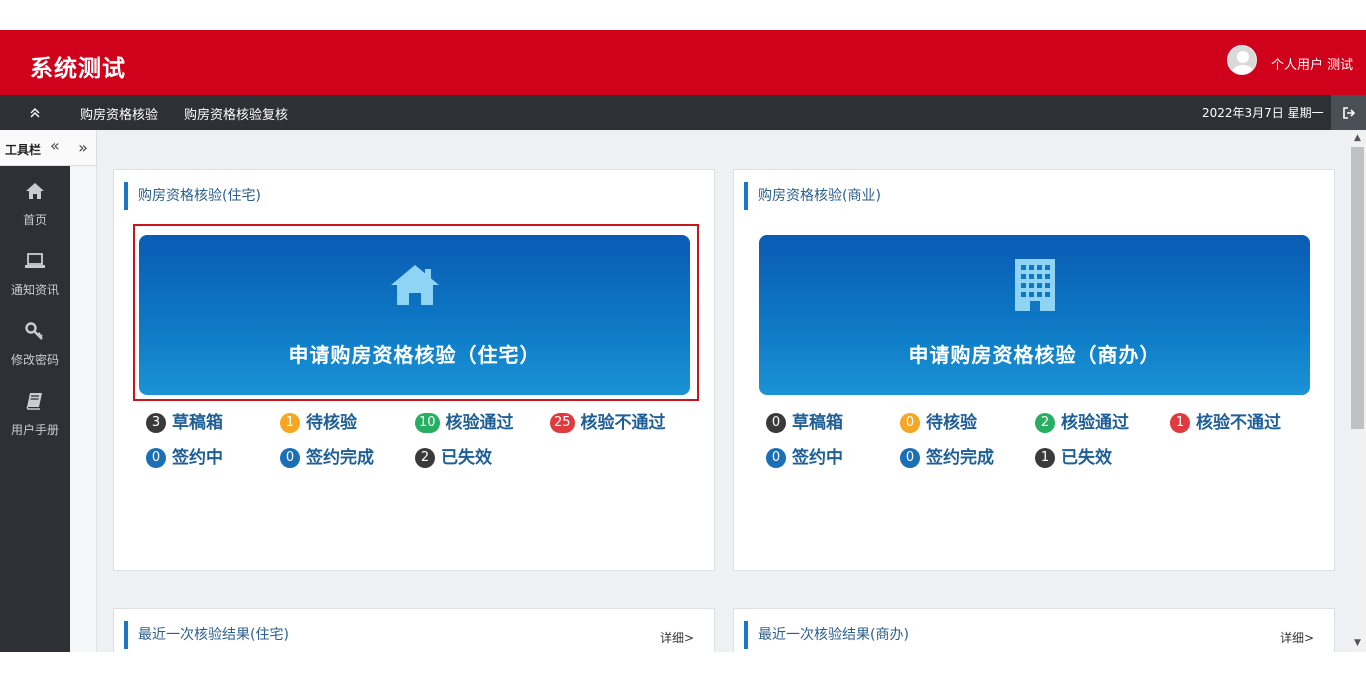 Image resolution: width=1366 pixels, height=683 pixels. Describe the element at coordinates (1263, 113) in the screenshot. I see `current-date: 2022年3月7日 星期一` at that location.